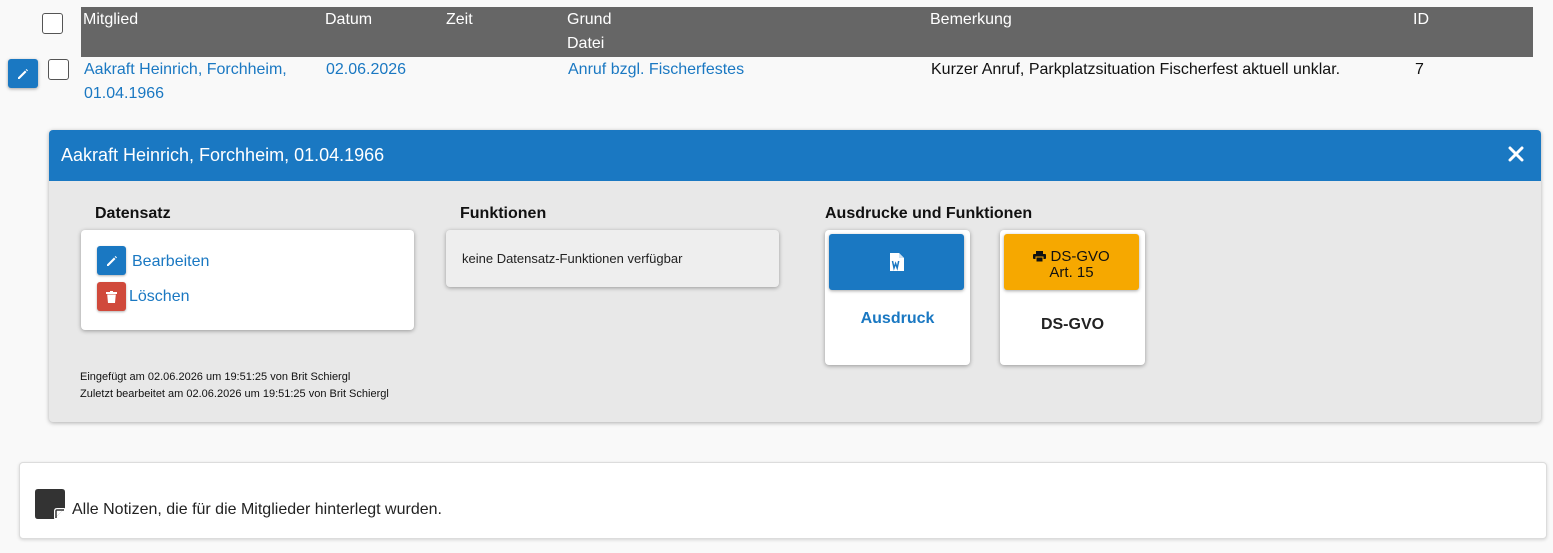  I want to click on functions-section-title: Funktionen, so click(503, 213).